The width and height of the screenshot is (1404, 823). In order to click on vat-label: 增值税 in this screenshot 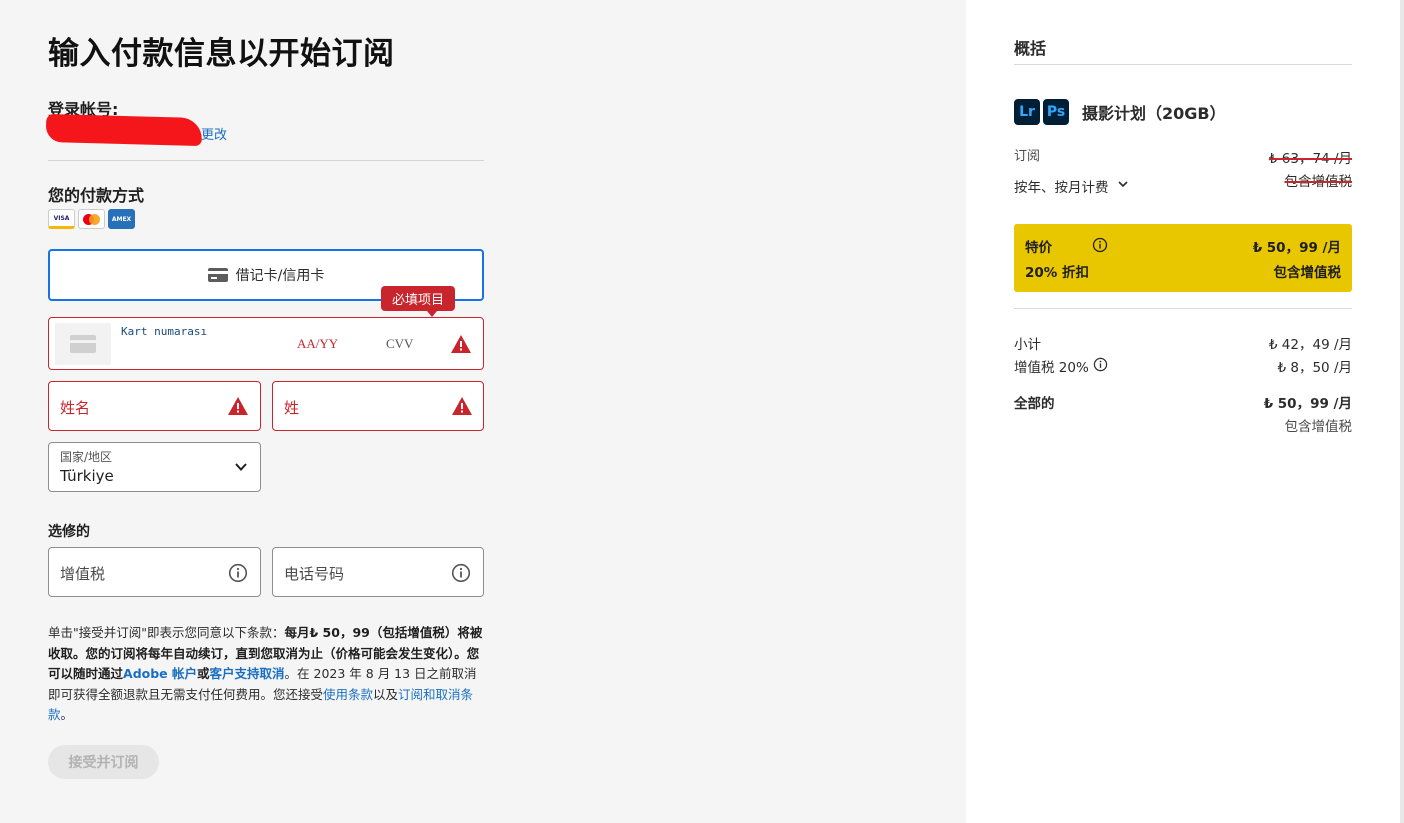, I will do `click(83, 574)`.